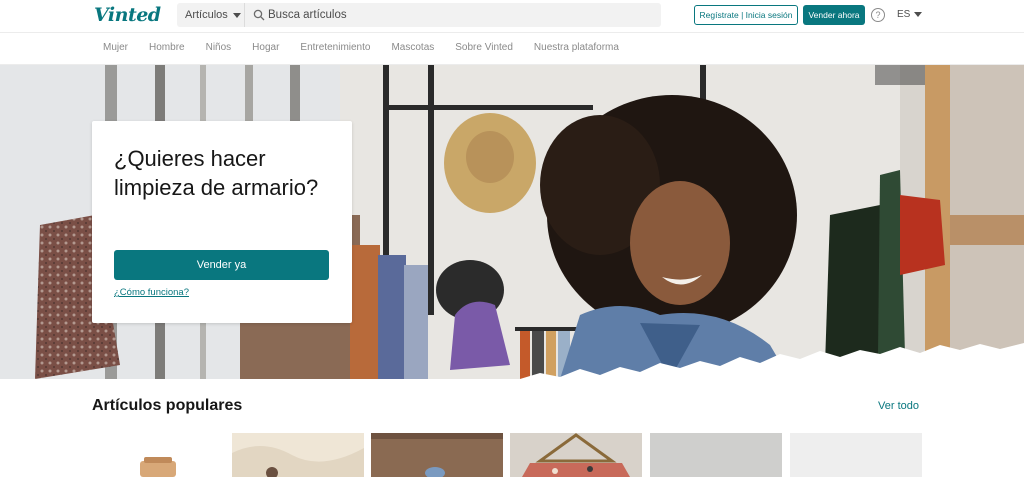 The image size is (1024, 477). What do you see at coordinates (898, 406) in the screenshot?
I see `see-all-link: Ver todo` at bounding box center [898, 406].